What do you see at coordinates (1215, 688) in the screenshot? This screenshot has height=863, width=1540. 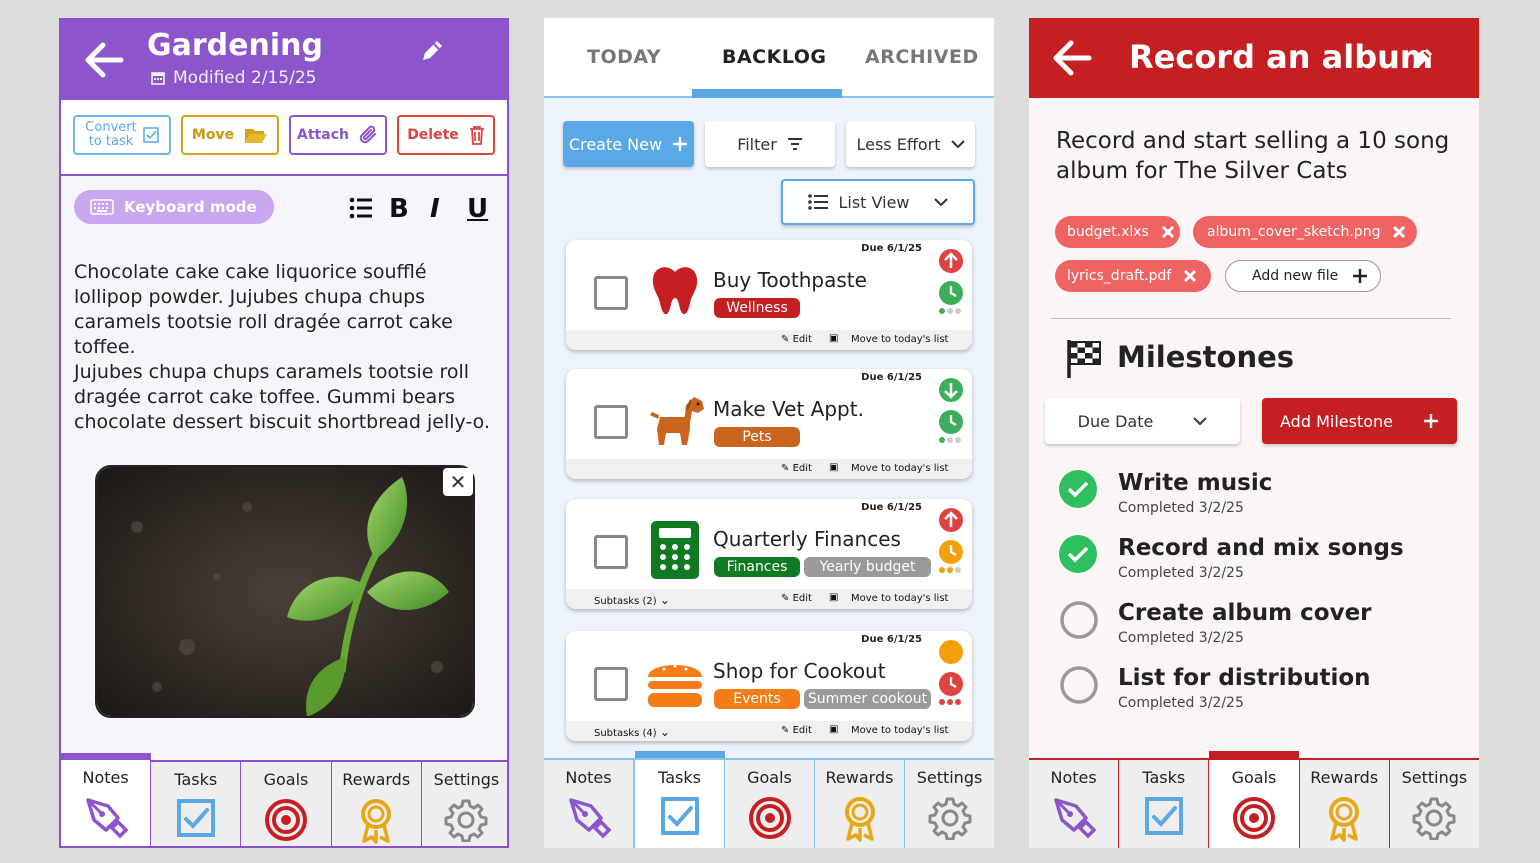 I see `milestone-item: List for distribution Completed 3/2/25` at bounding box center [1215, 688].